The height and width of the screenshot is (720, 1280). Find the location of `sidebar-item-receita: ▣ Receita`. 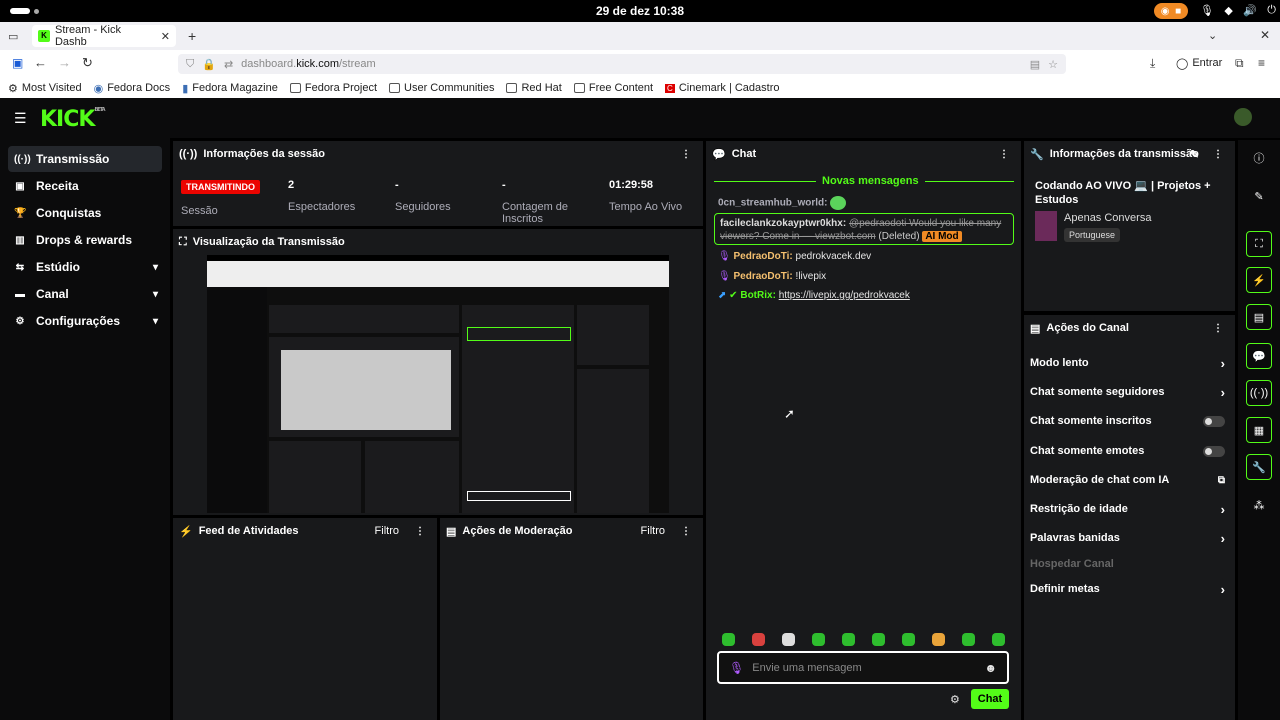

sidebar-item-receita: ▣ Receita is located at coordinates (85, 186).